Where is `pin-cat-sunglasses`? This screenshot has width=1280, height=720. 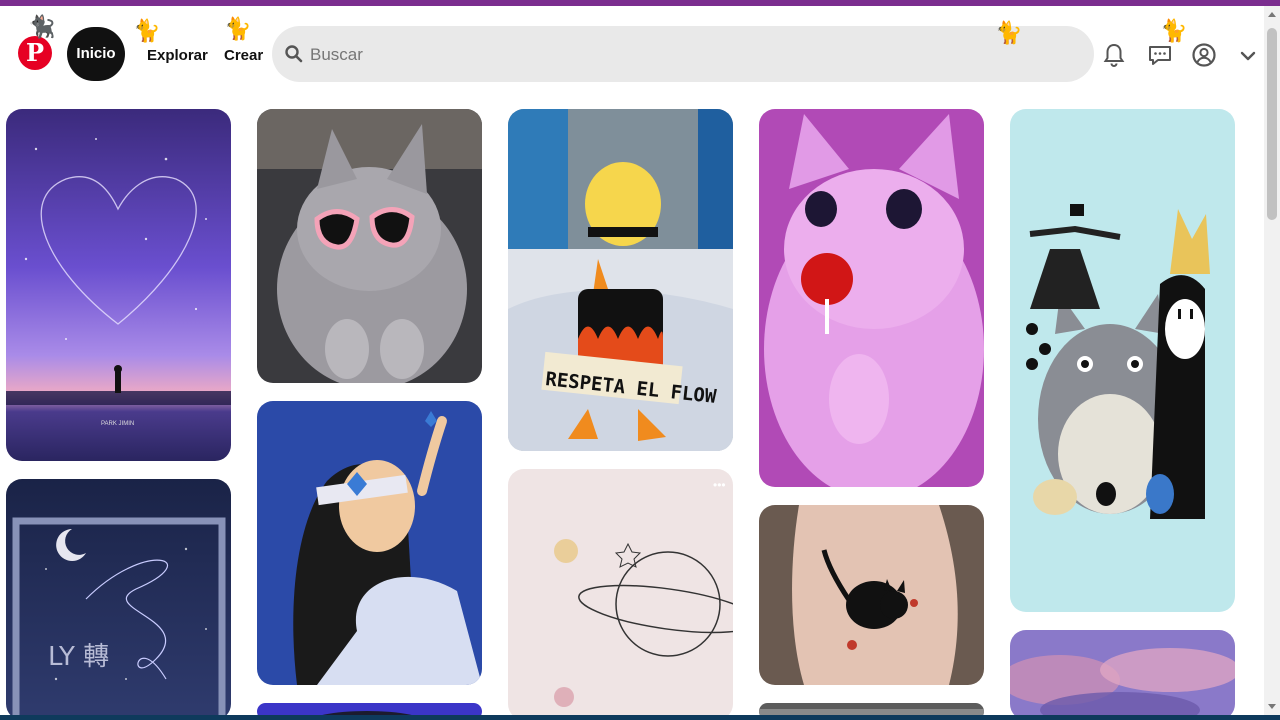
pin-cat-sunglasses is located at coordinates (369, 246).